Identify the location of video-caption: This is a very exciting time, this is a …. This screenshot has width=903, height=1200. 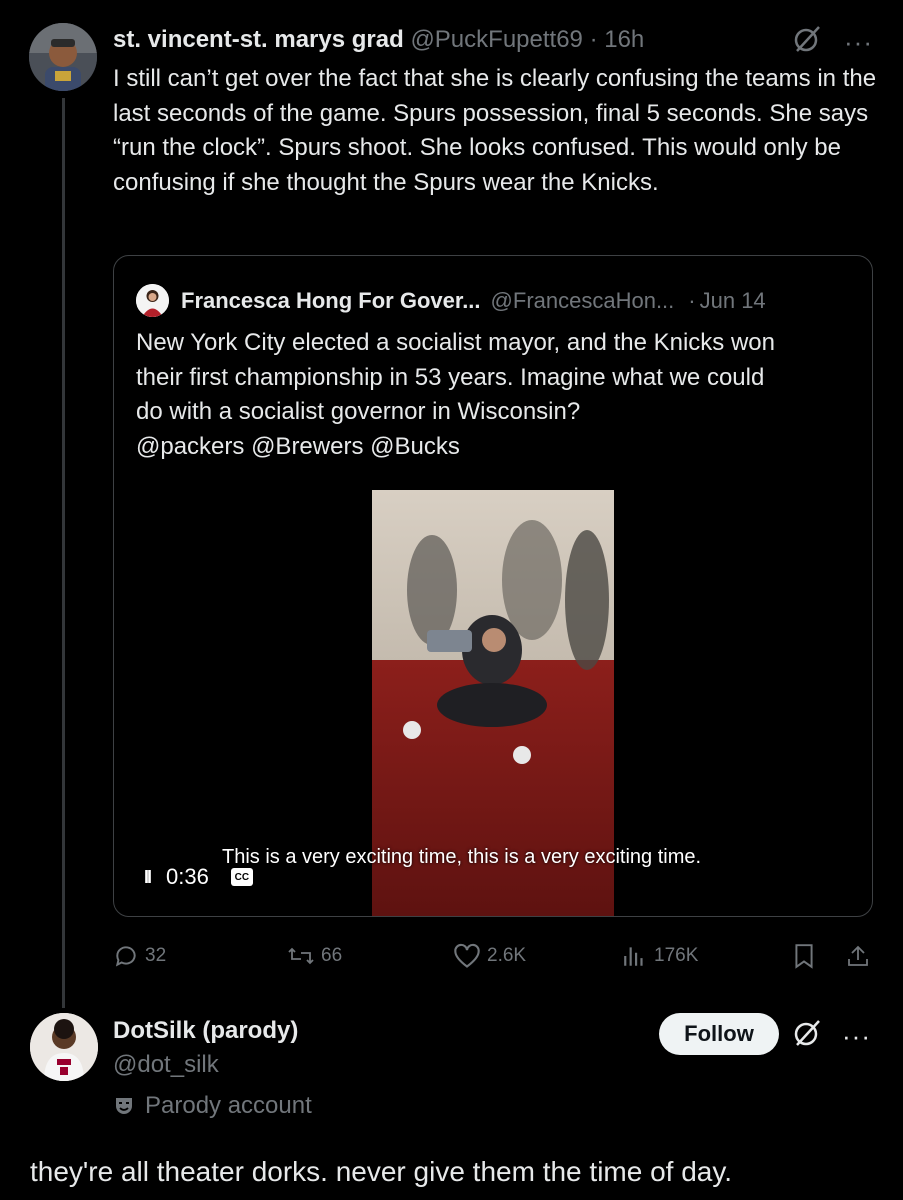
(462, 857).